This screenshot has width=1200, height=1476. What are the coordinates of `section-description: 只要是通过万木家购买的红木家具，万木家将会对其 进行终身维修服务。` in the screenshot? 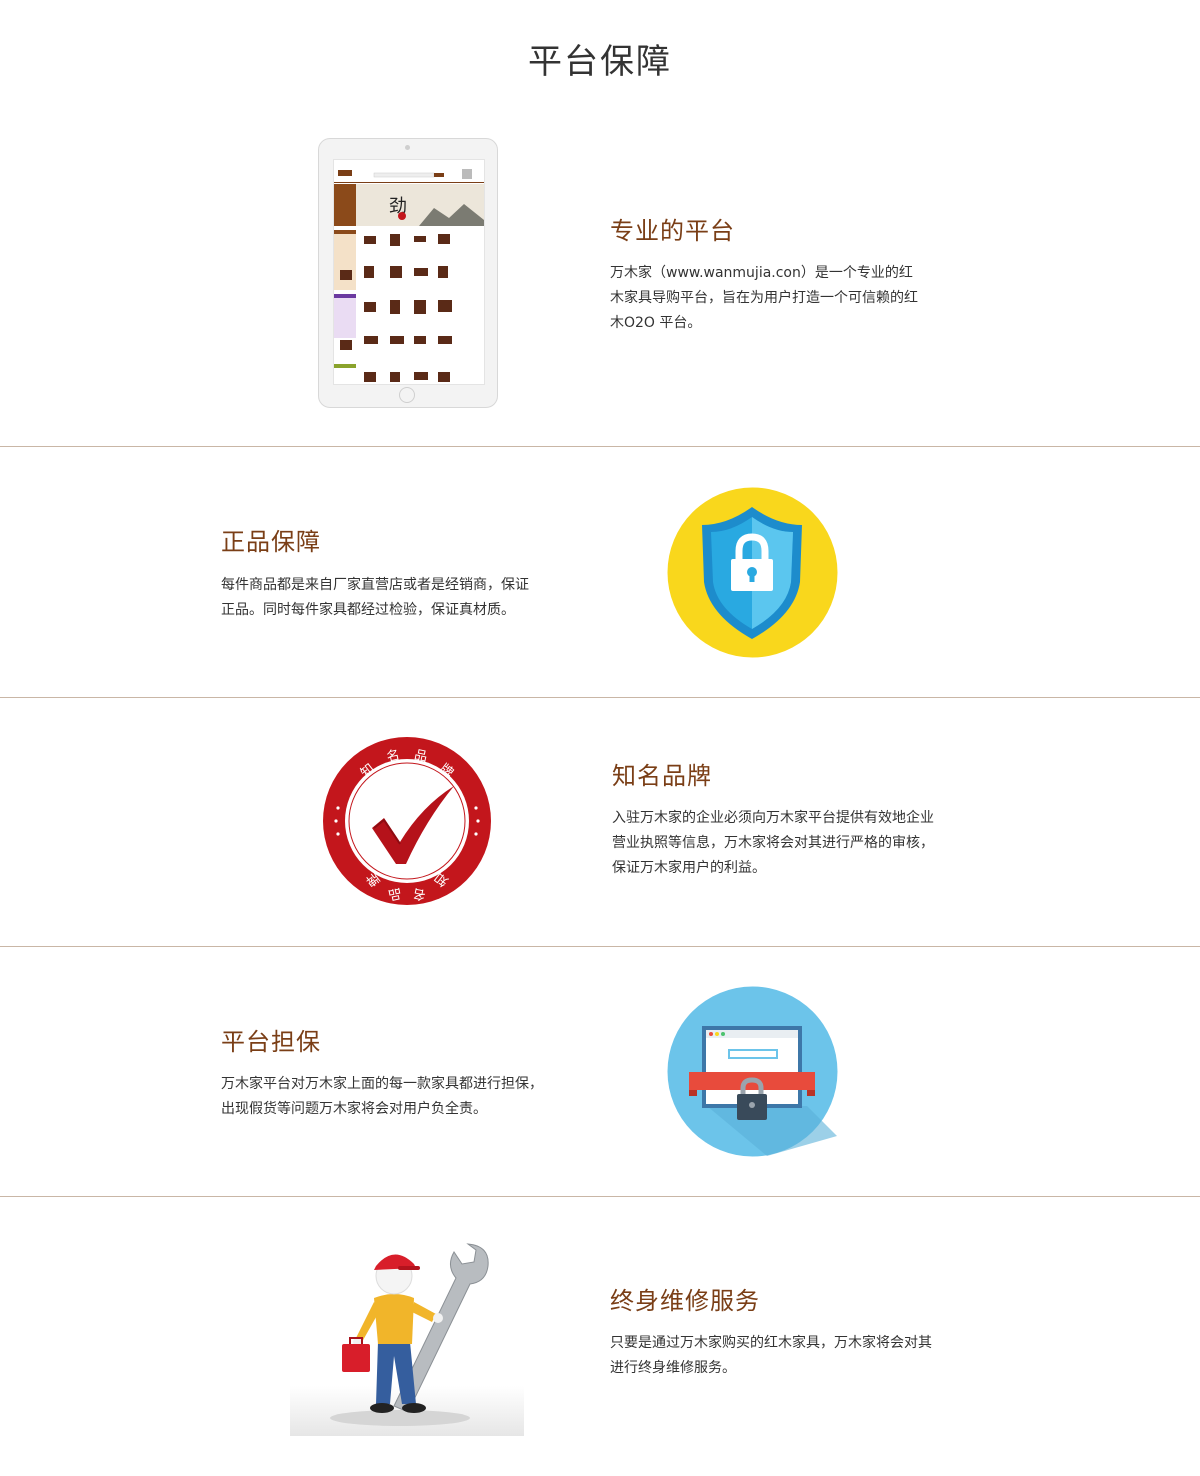 It's located at (771, 1355).